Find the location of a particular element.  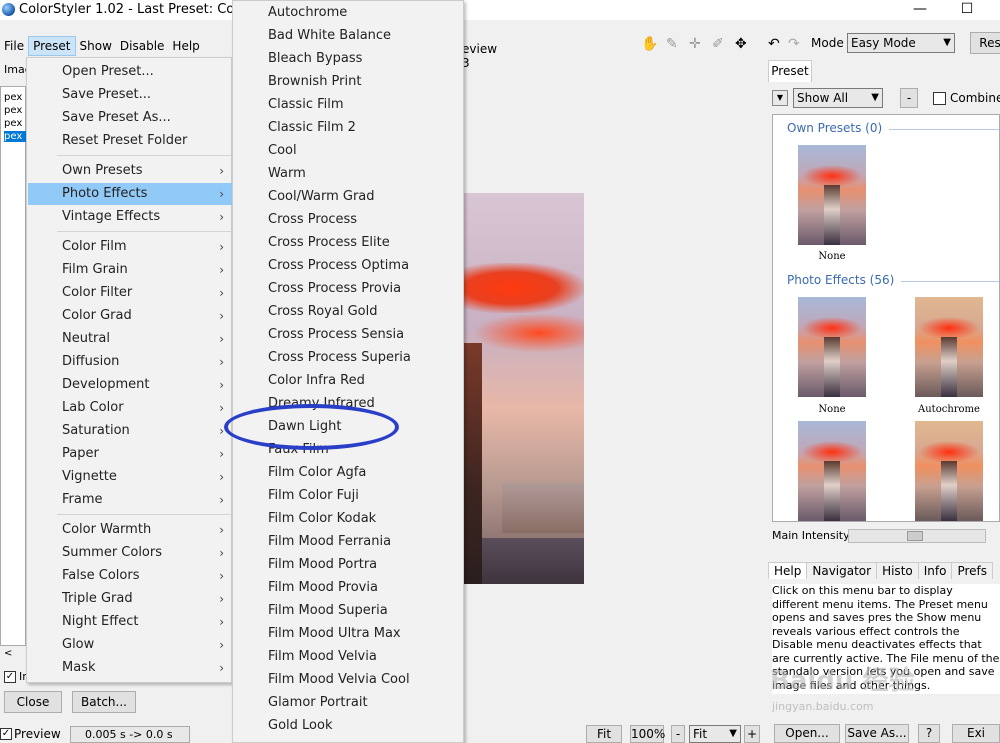

slider-handle is located at coordinates (915, 536).